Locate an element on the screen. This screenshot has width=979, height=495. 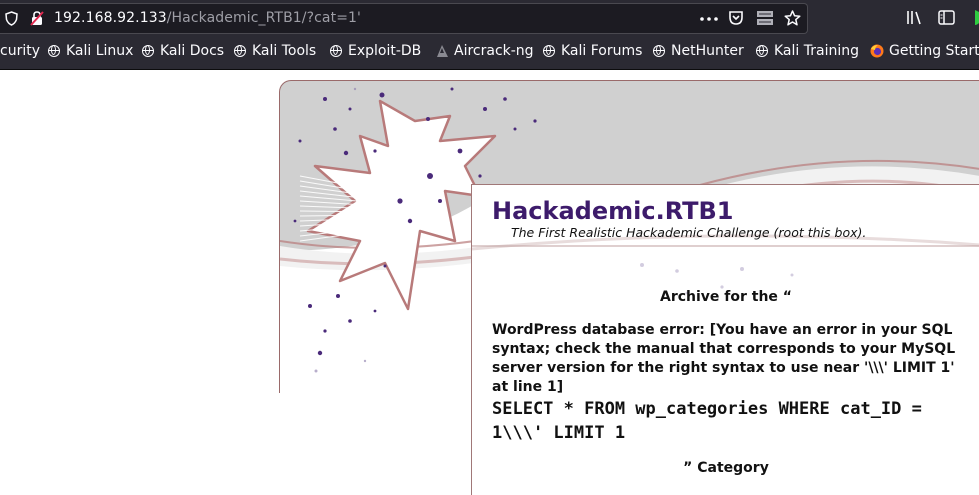
browser-toolbar: 192.168.92.133/Hackademic_RTB1/?cat=1' is located at coordinates (489, 18).